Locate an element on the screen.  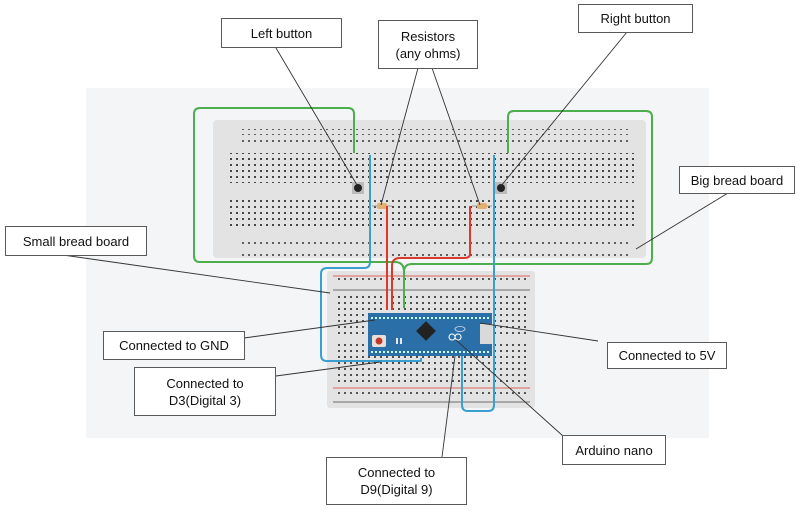
callout-d3: Connected to D3(Digital 3) is located at coordinates (205, 391).